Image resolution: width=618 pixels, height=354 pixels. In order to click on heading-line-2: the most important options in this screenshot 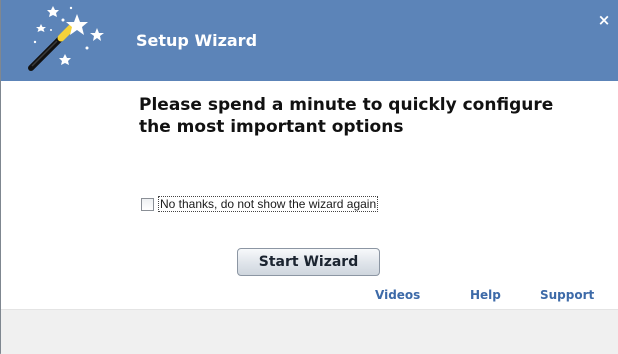, I will do `click(271, 127)`.